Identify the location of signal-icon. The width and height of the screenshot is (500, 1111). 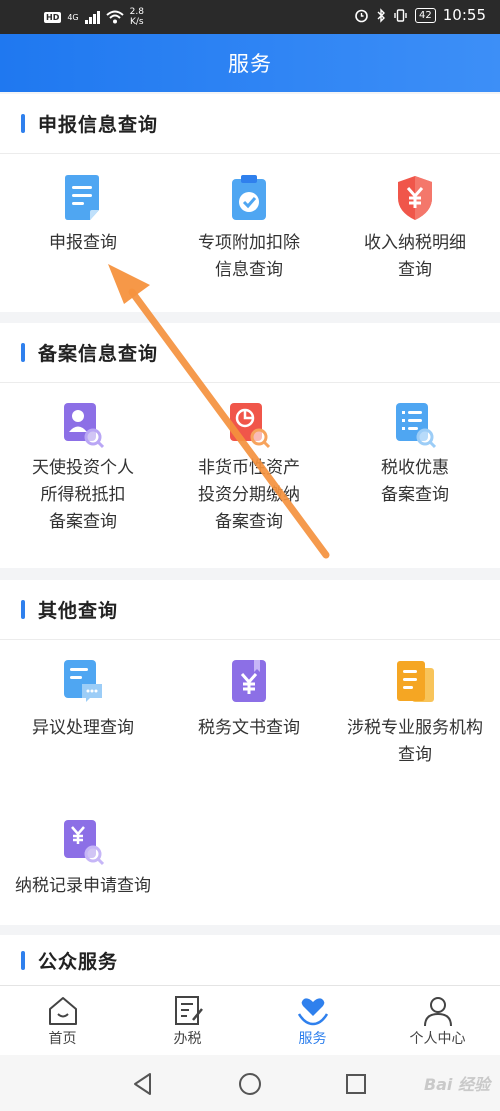
(92, 17).